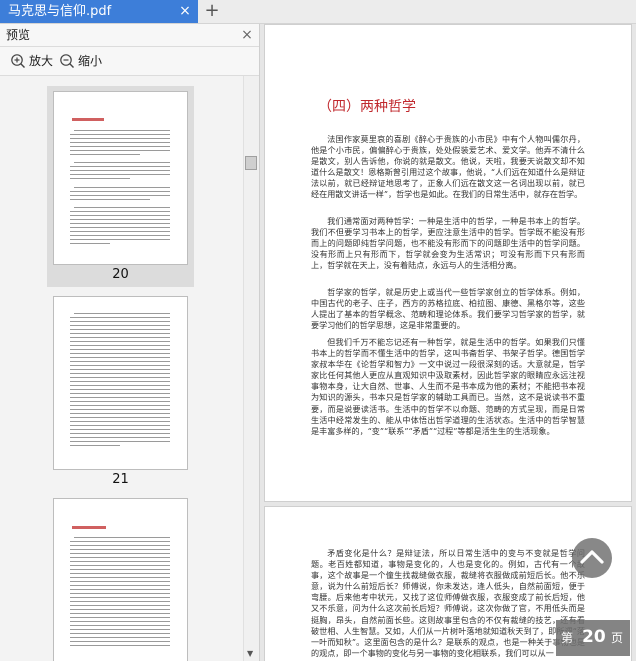  Describe the element at coordinates (90, 61) in the screenshot. I see `zoom-out-label: 缩小` at that location.